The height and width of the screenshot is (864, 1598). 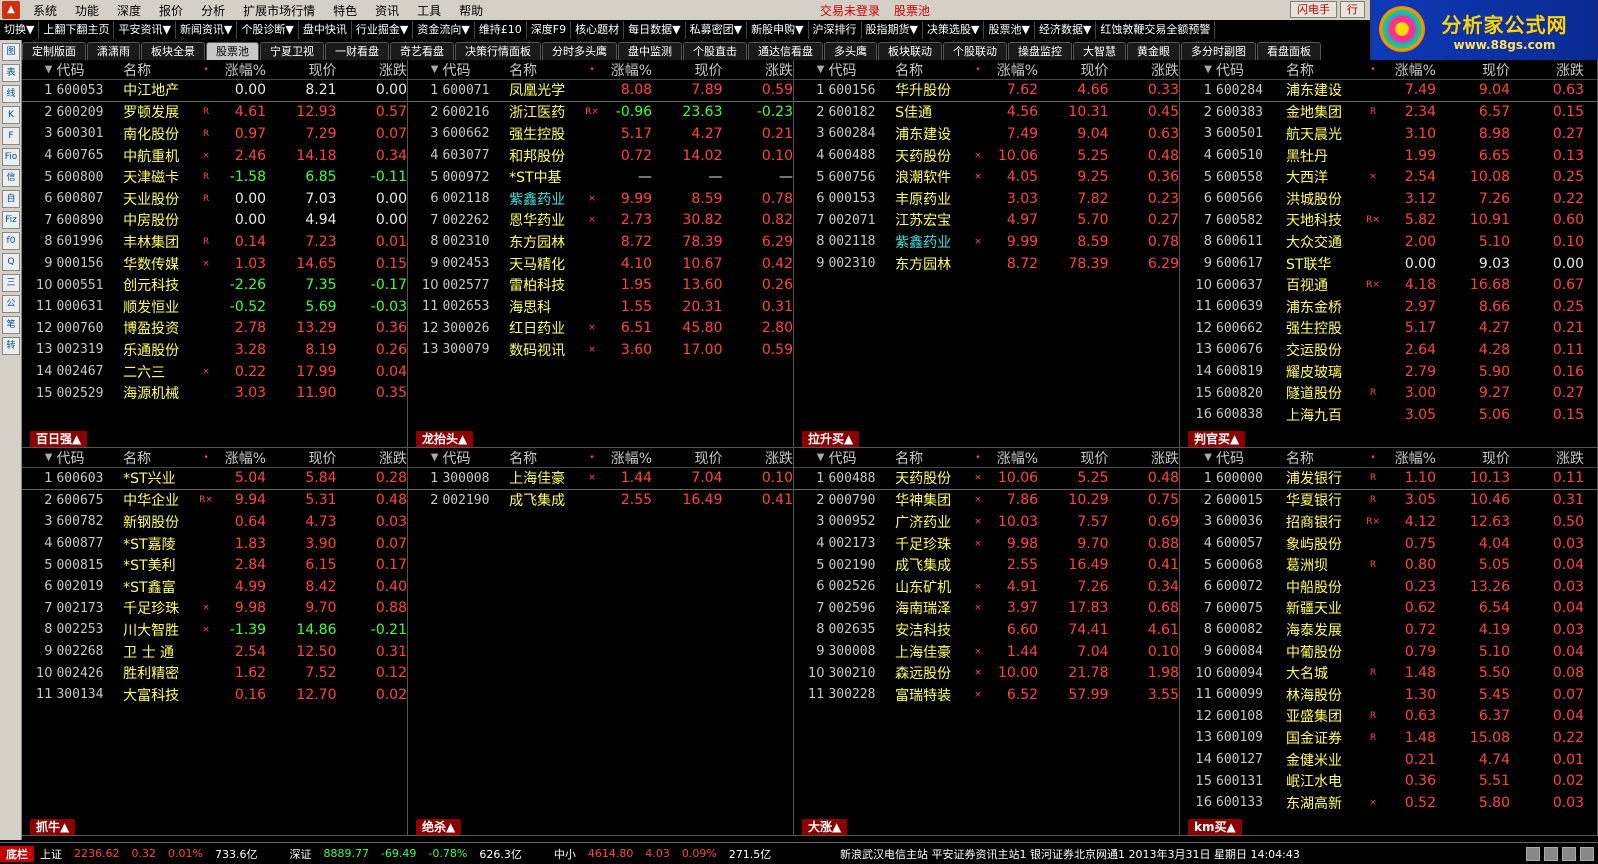 I want to click on table-row: 15 600820 隧道股份 R 3.00 9.27 0.27, so click(x=1388, y=393).